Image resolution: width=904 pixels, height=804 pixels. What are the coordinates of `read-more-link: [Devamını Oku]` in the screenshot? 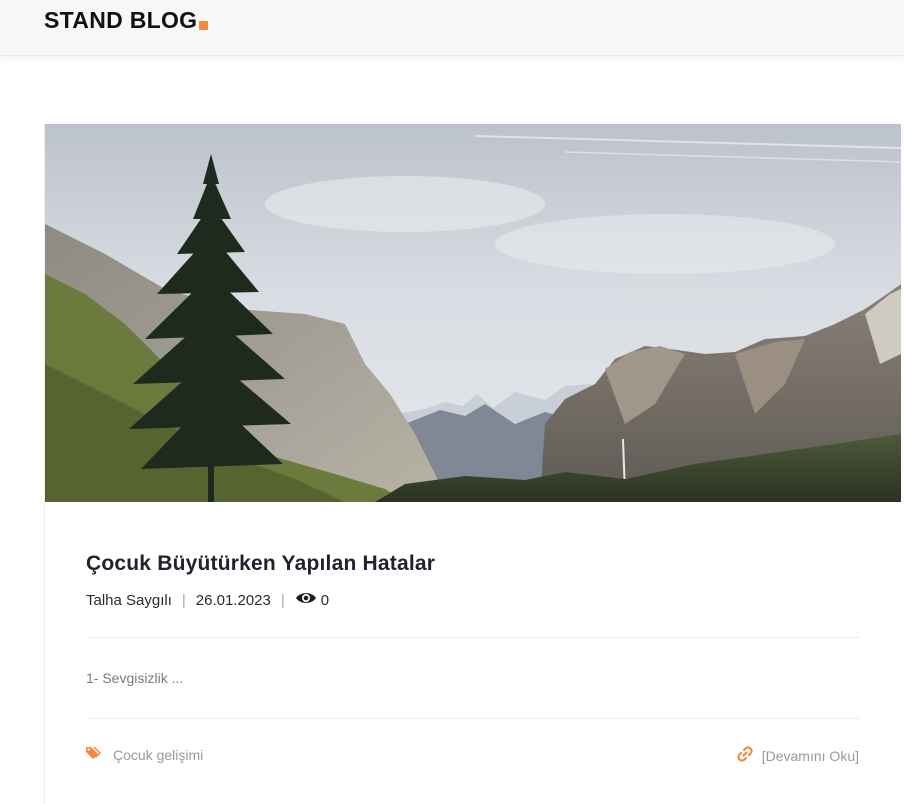 It's located at (810, 756).